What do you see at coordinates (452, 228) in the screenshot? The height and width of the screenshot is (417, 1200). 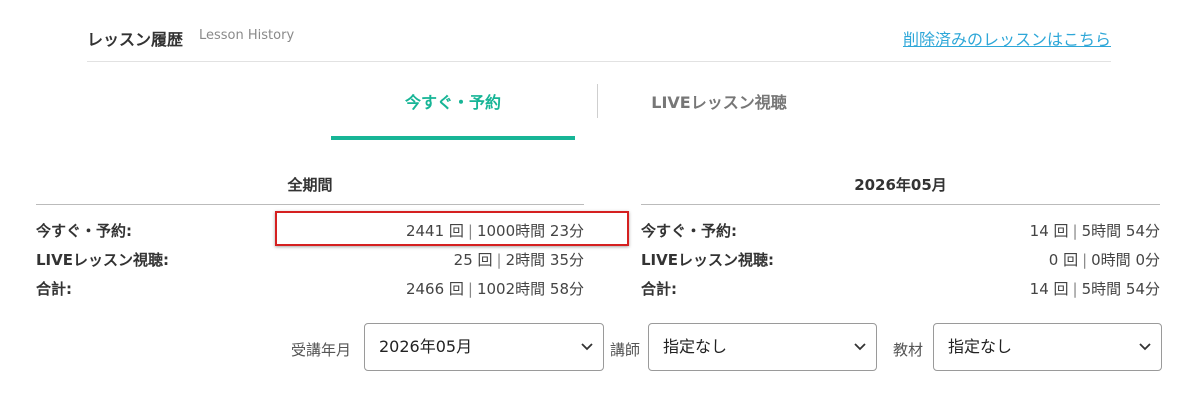 I see `highlight-box` at bounding box center [452, 228].